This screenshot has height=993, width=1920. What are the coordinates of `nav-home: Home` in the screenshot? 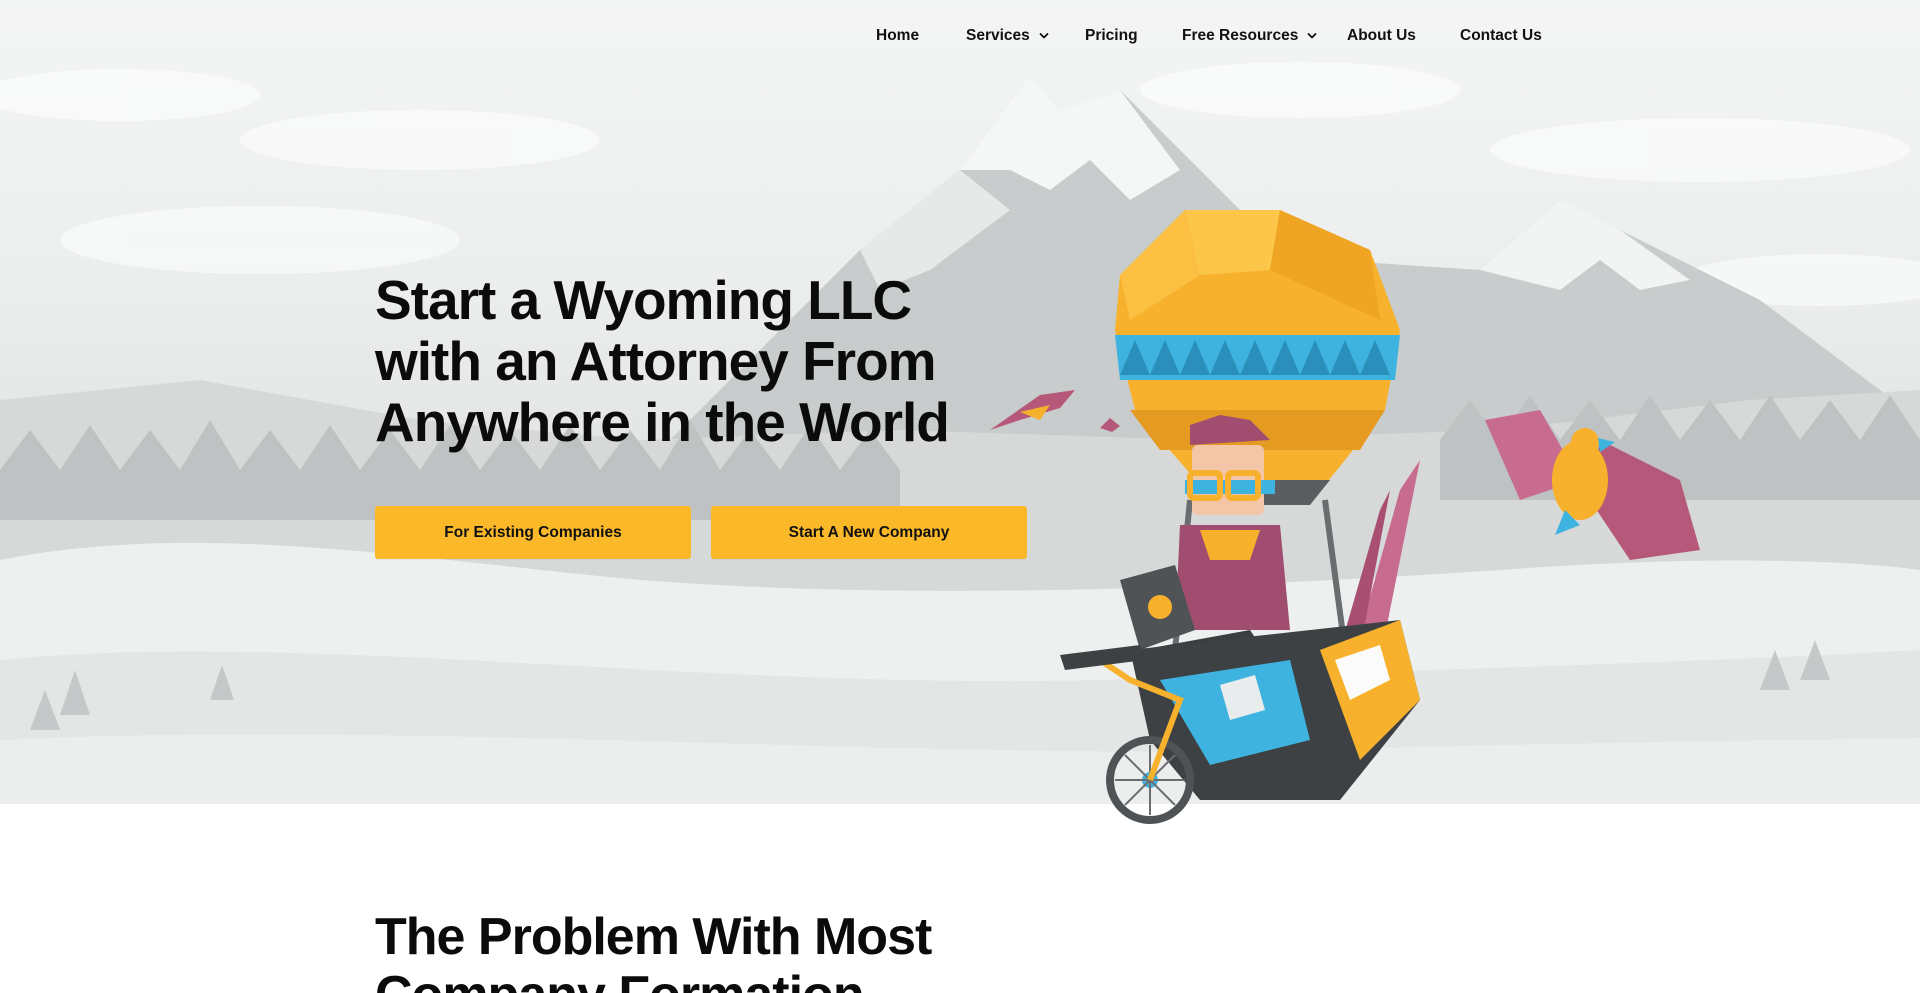 It's located at (897, 36).